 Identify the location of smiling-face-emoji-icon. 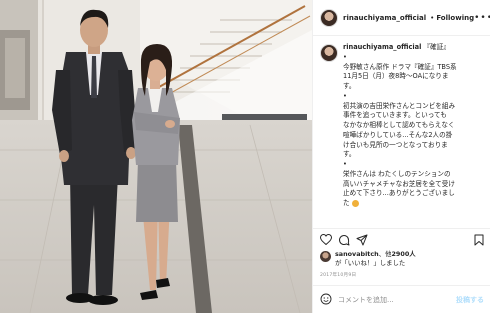
(355, 203).